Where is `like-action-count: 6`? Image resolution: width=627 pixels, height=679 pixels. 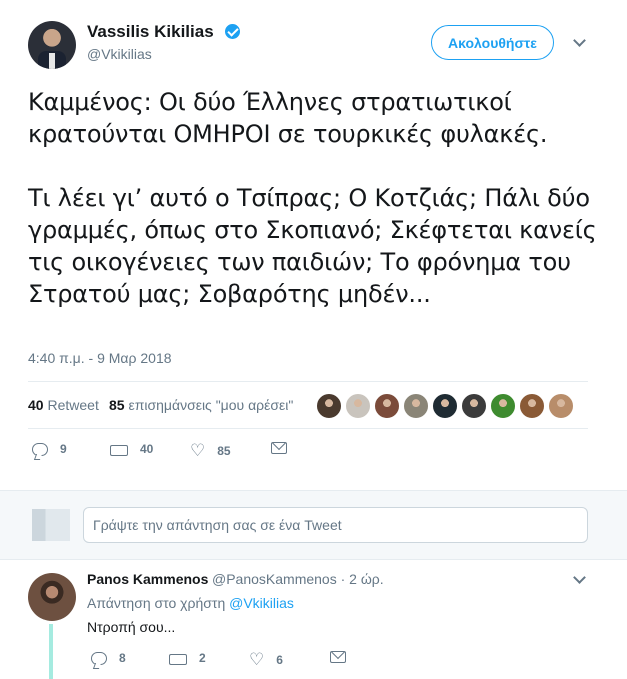
like-action-count: 6 is located at coordinates (279, 659).